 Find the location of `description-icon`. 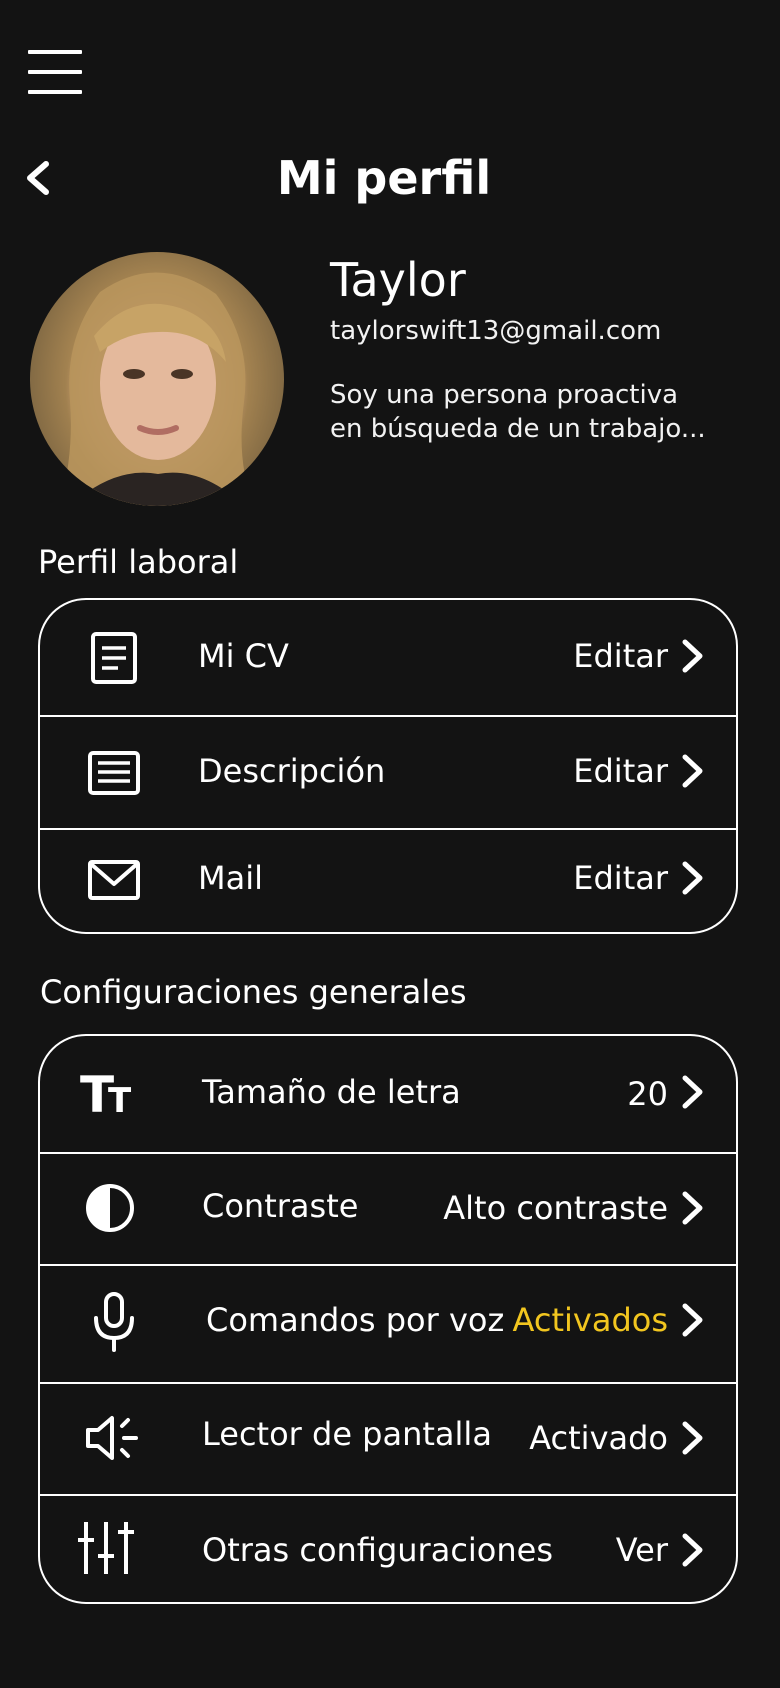

description-icon is located at coordinates (114, 773).